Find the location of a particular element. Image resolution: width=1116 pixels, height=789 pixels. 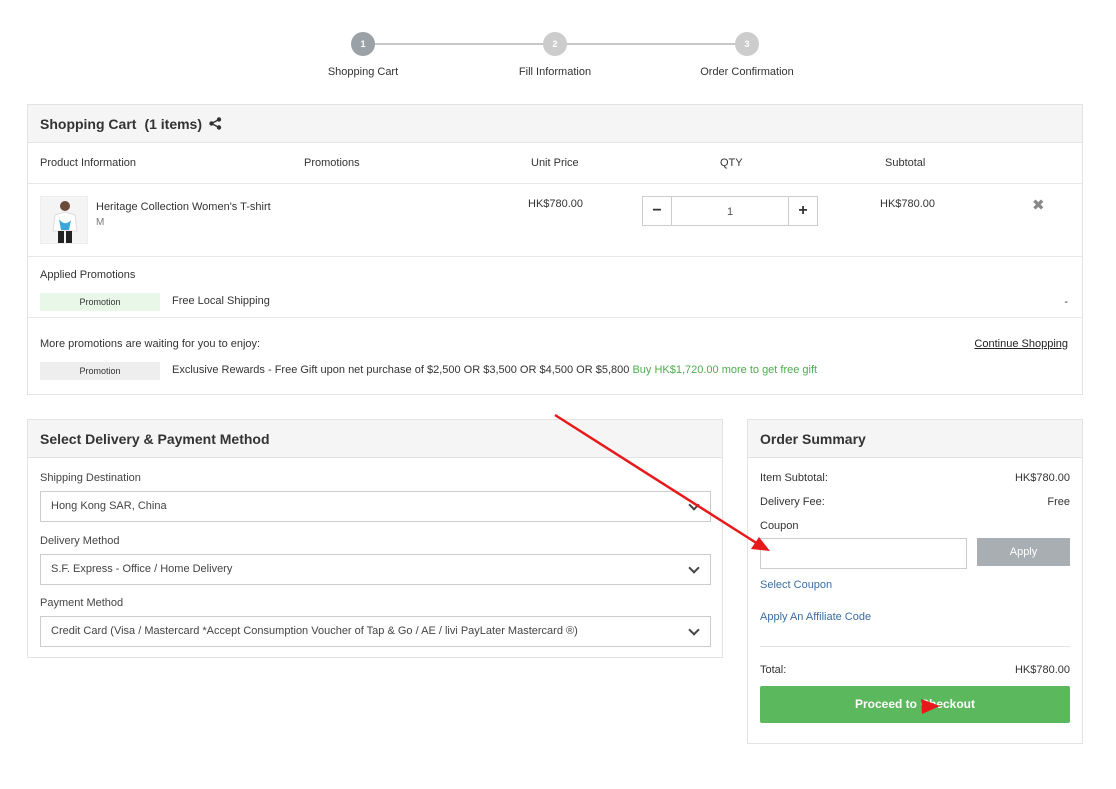

col-product: Product Information is located at coordinates (88, 163).